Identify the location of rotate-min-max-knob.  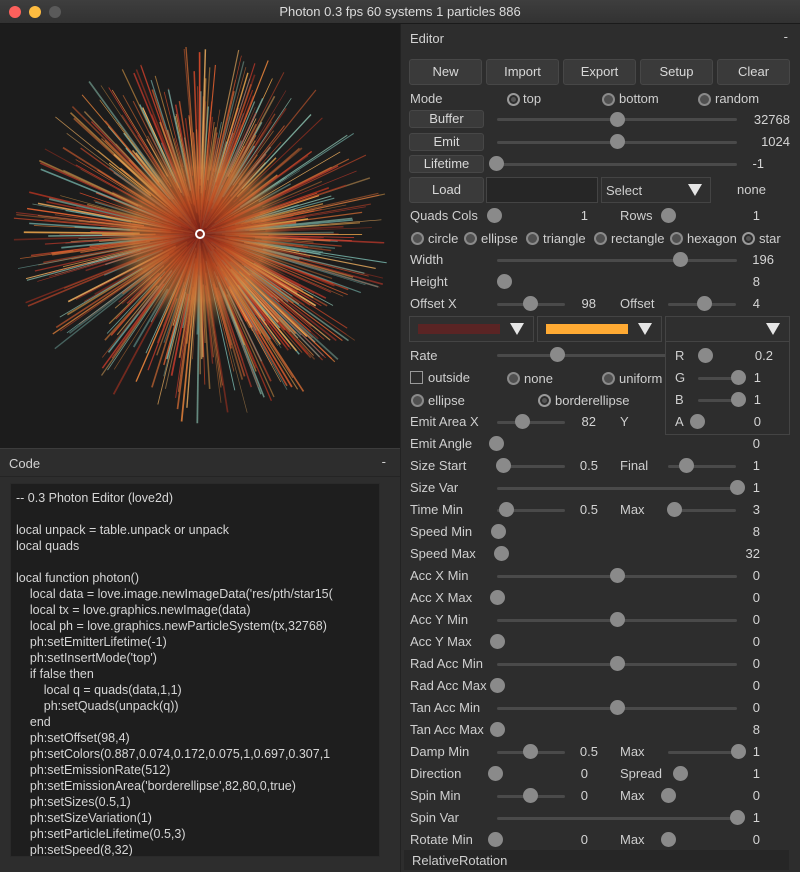
(668, 839).